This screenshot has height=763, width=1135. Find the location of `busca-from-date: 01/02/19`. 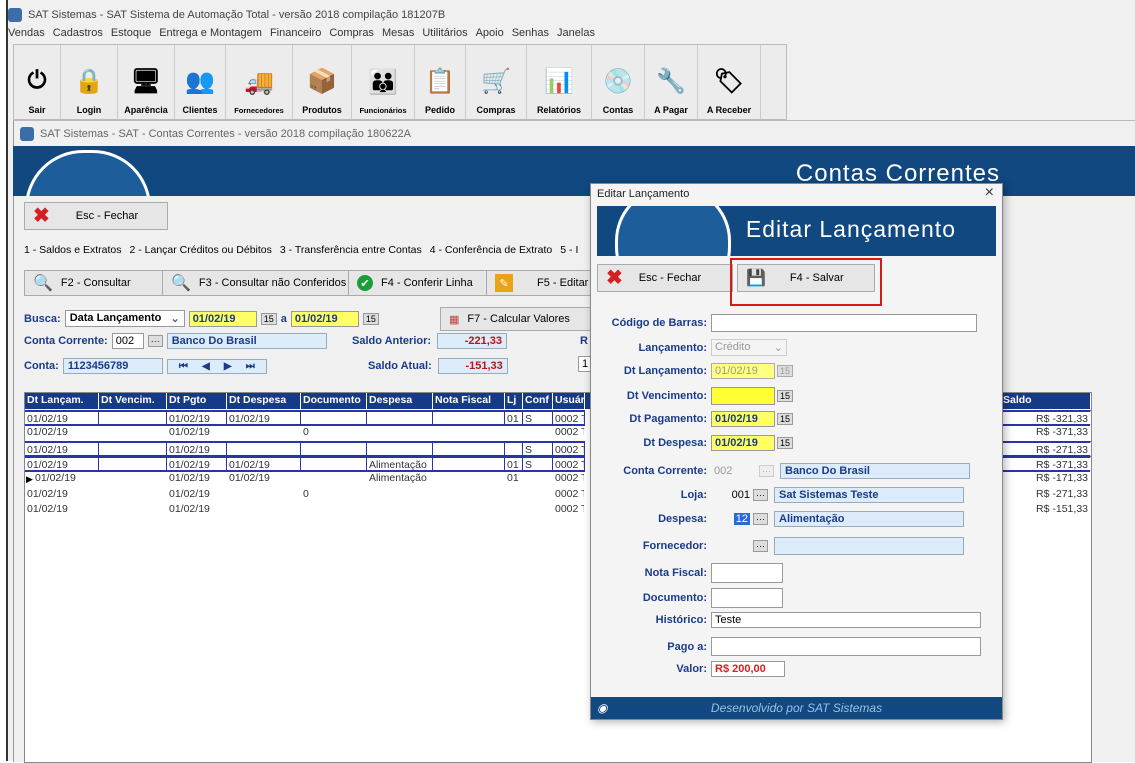

busca-from-date: 01/02/19 is located at coordinates (222, 318).